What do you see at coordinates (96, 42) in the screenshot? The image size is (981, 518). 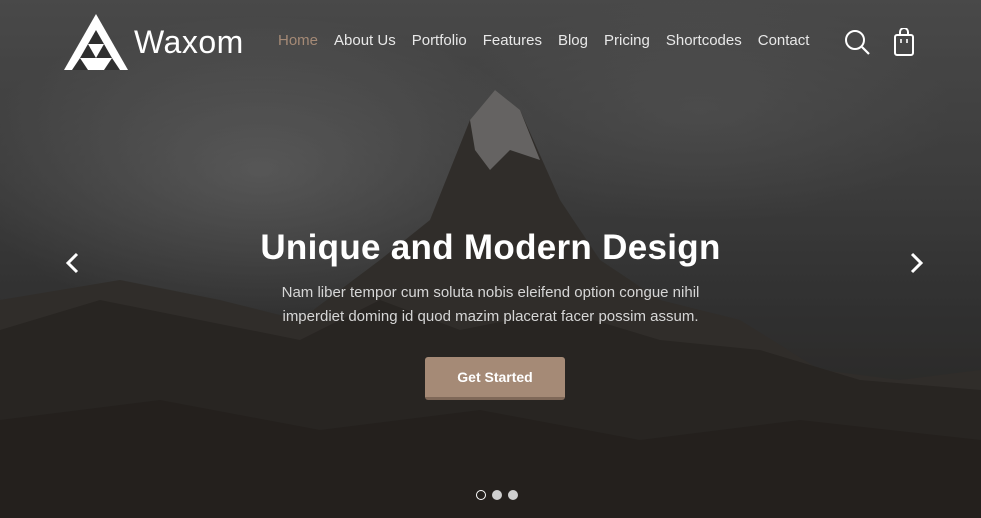 I see `triangle-logo-icon` at bounding box center [96, 42].